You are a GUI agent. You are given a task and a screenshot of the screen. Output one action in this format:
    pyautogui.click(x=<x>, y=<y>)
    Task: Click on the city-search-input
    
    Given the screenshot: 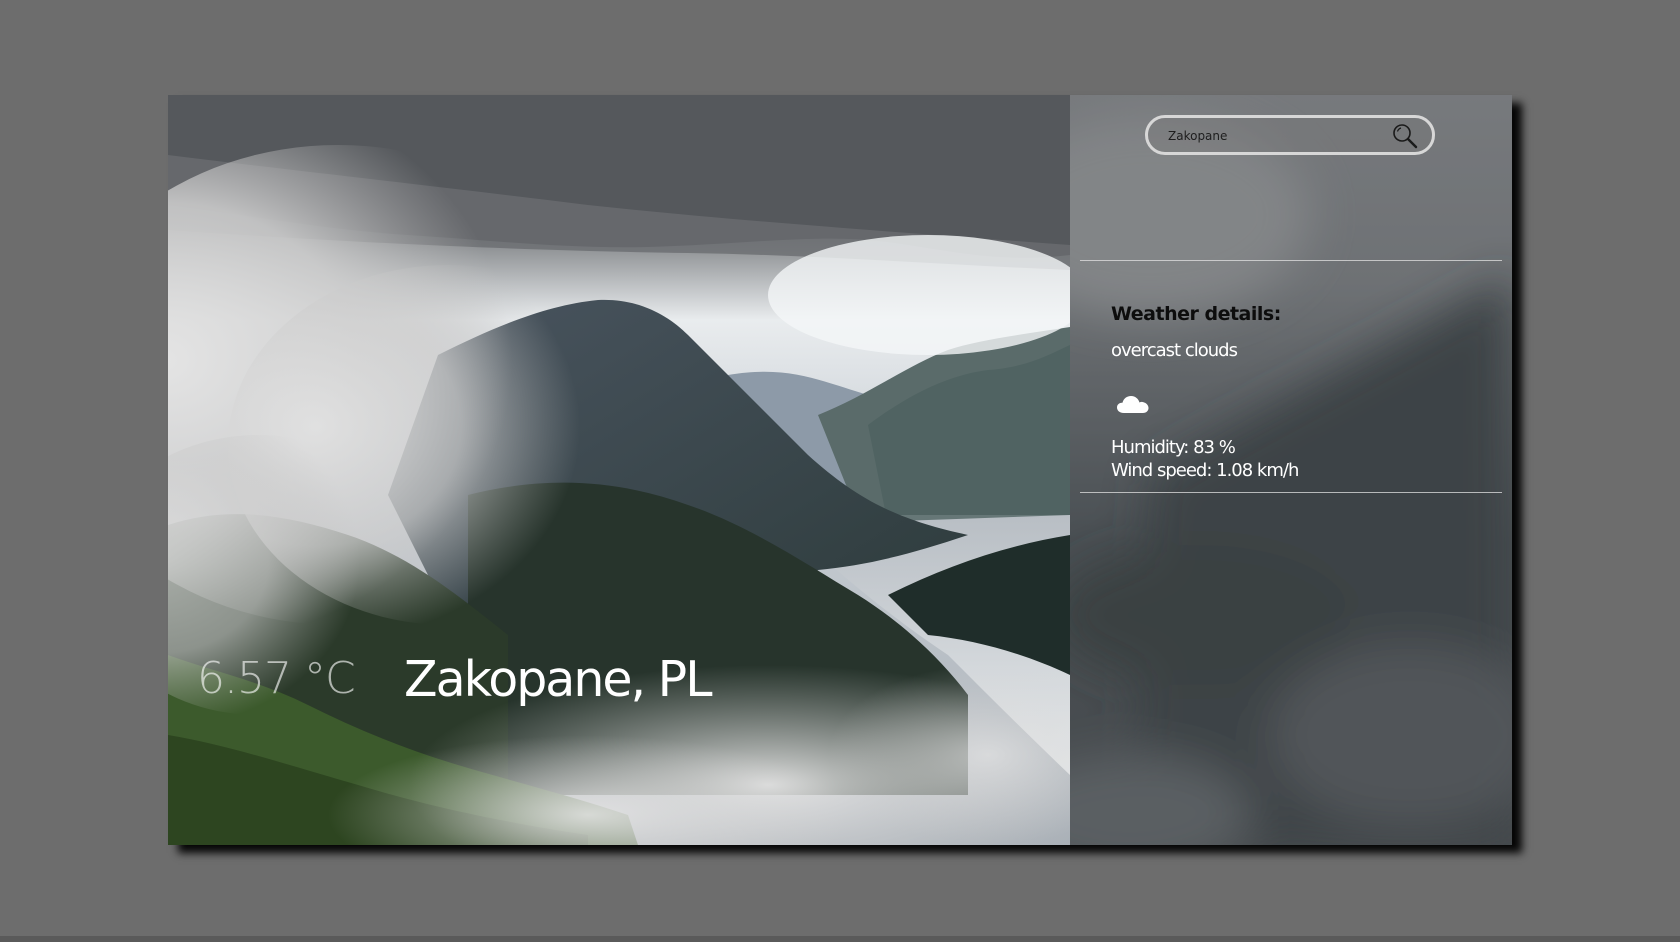 What is the action you would take?
    pyautogui.click(x=1273, y=136)
    